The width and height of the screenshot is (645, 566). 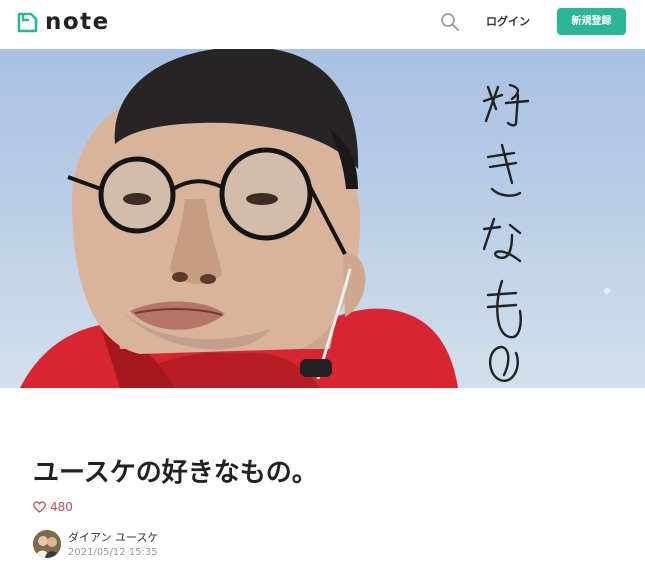 What do you see at coordinates (322, 24) in the screenshot?
I see `site-header: note ログイン 新規登録` at bounding box center [322, 24].